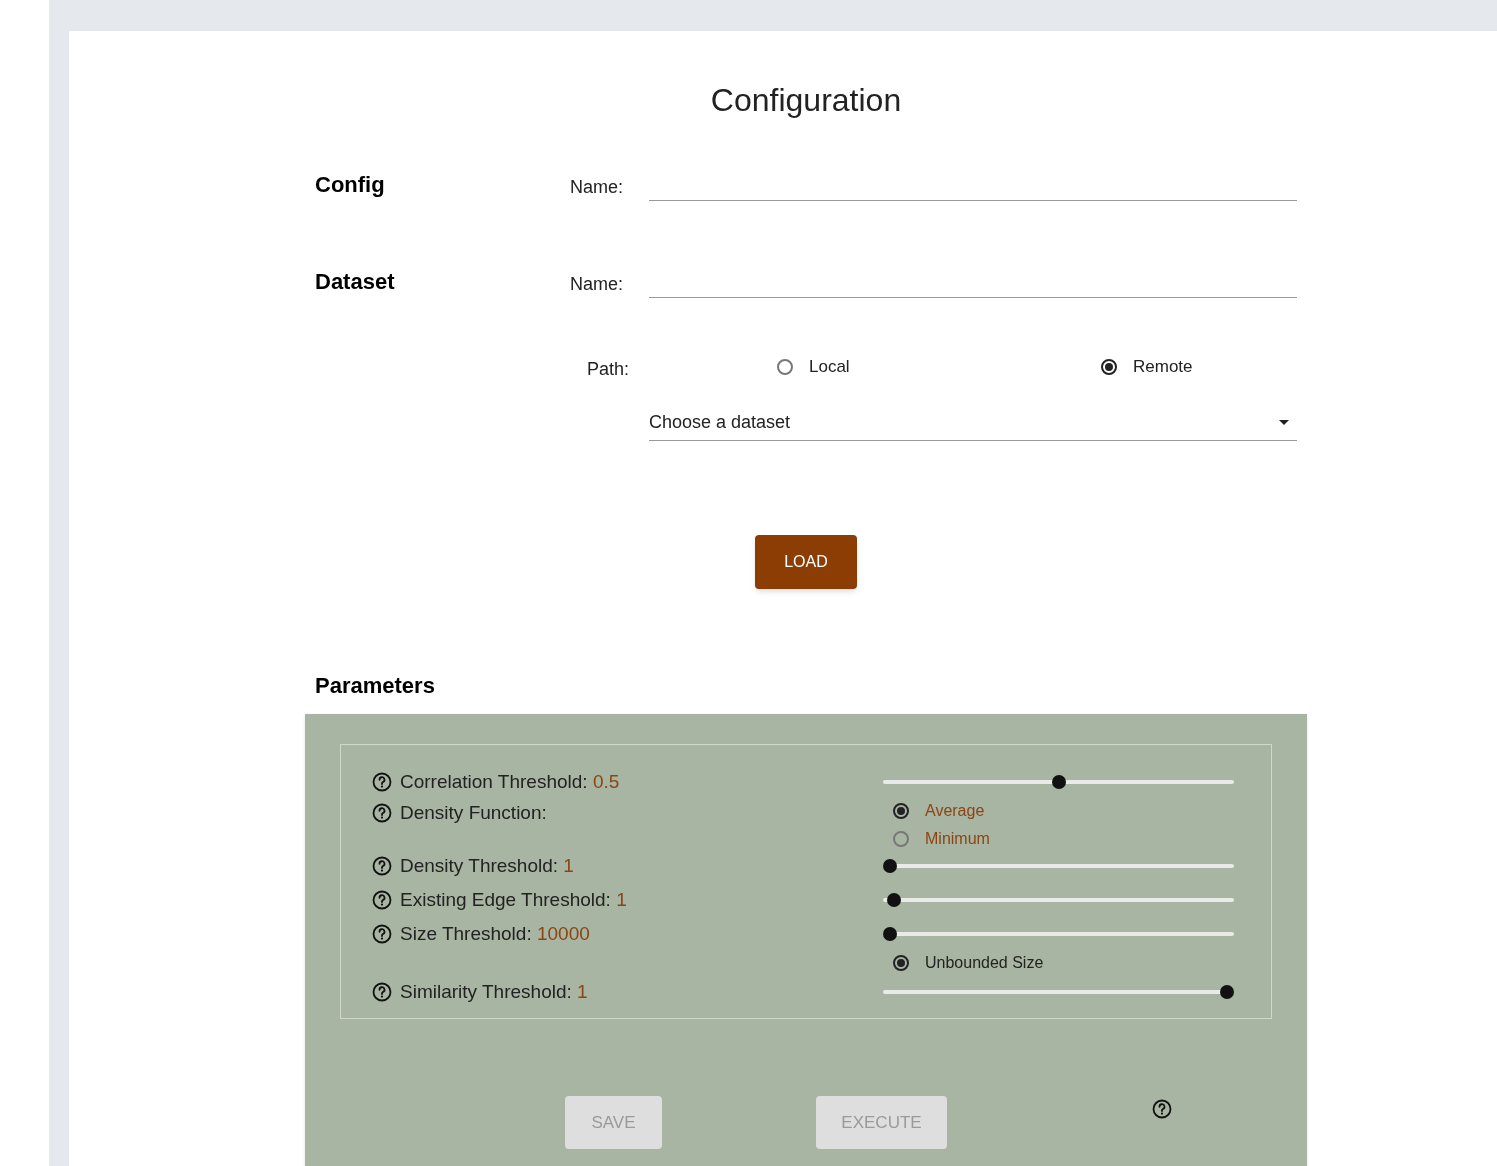 This screenshot has height=1166, width=1497. What do you see at coordinates (1163, 366) in the screenshot?
I see `radio-label: Remote` at bounding box center [1163, 366].